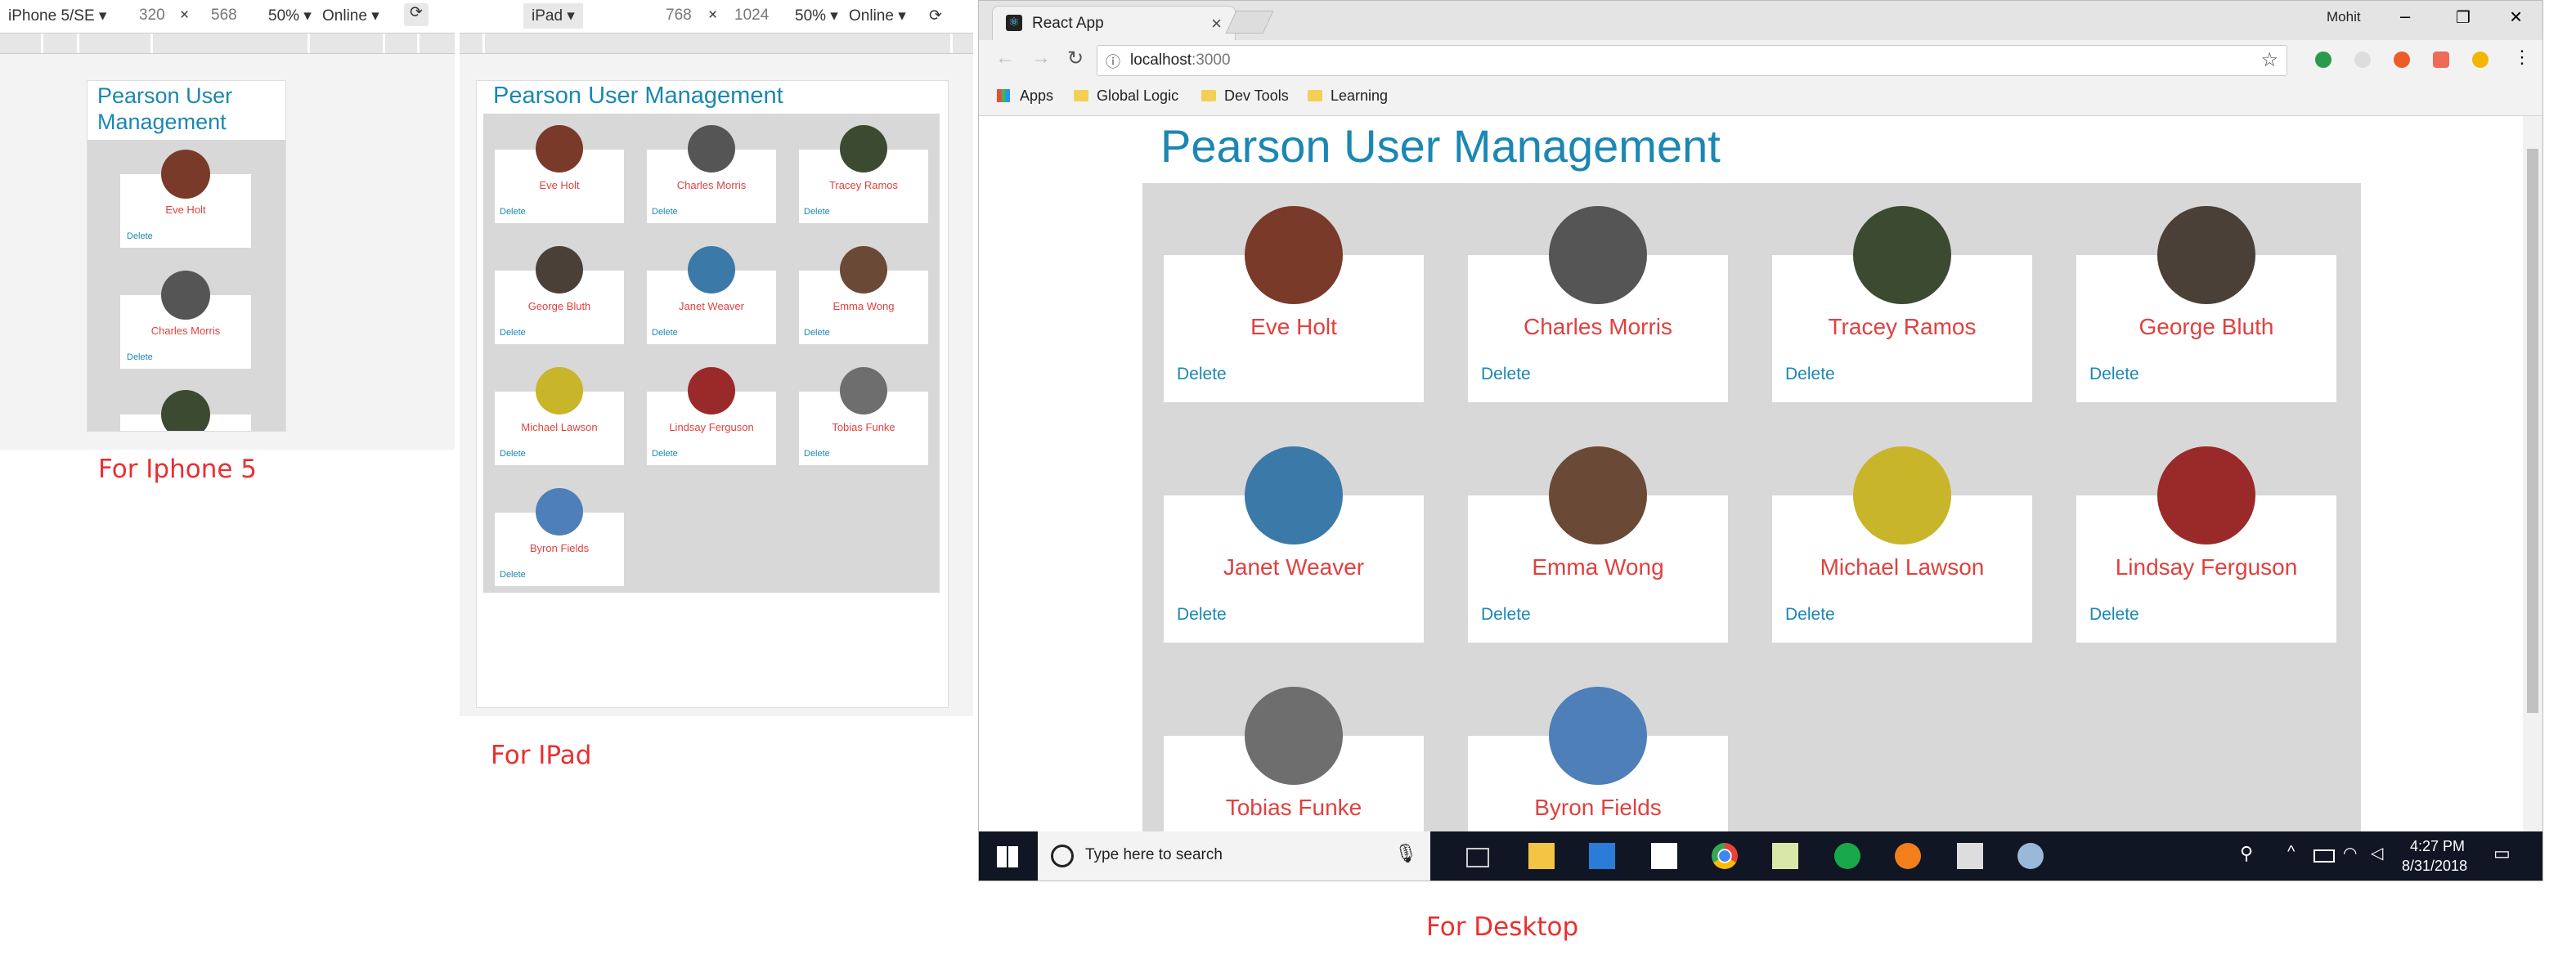  What do you see at coordinates (1005, 58) in the screenshot?
I see `back-icon: ←` at bounding box center [1005, 58].